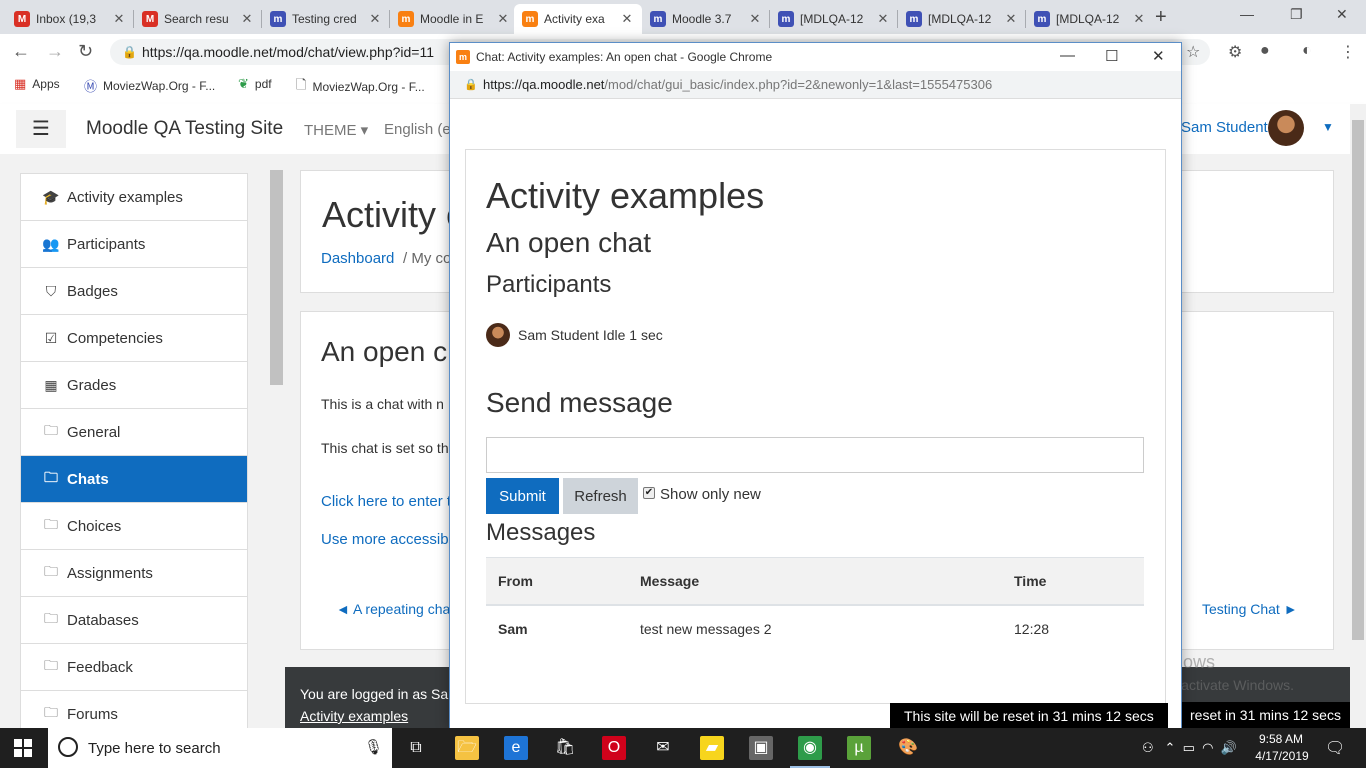  What do you see at coordinates (276, 277) in the screenshot?
I see `drawer-scrollbar` at bounding box center [276, 277].